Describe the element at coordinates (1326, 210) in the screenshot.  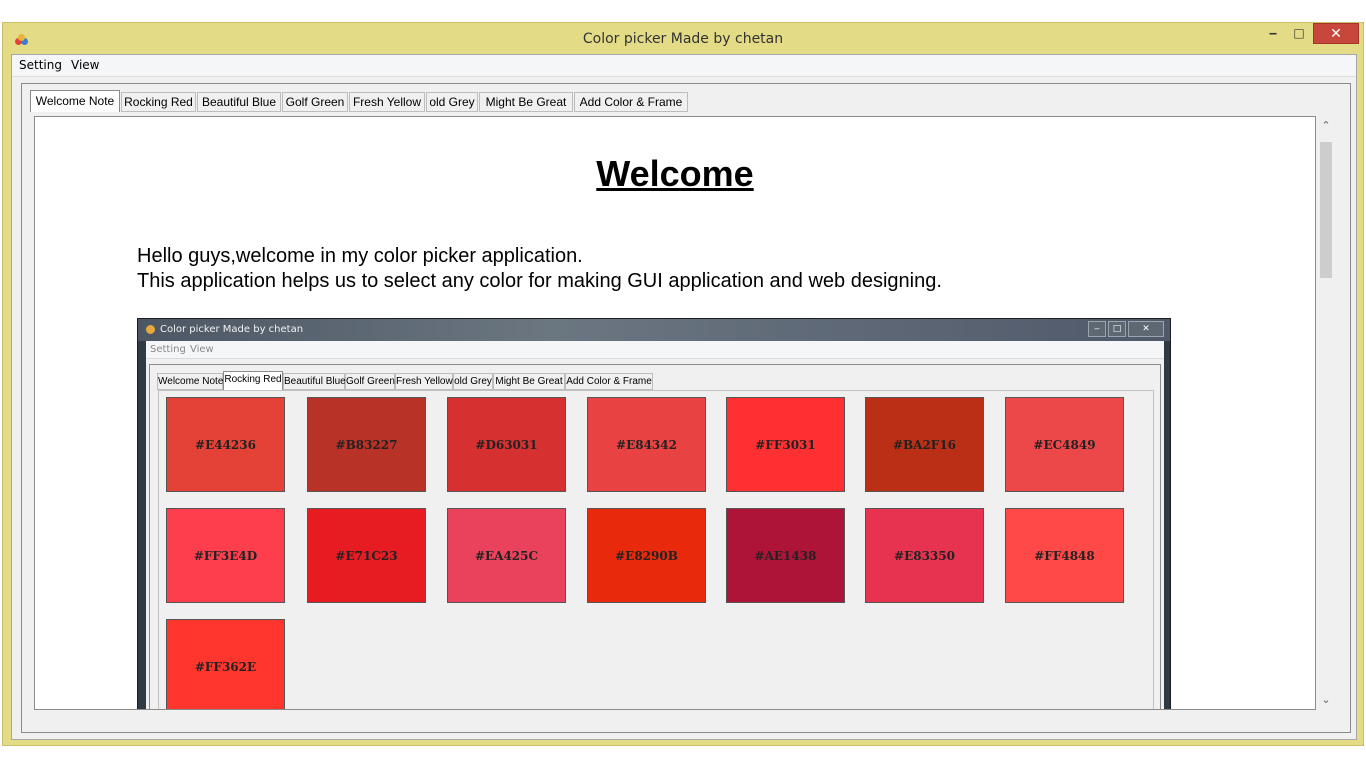
I see `scroll-thumb` at that location.